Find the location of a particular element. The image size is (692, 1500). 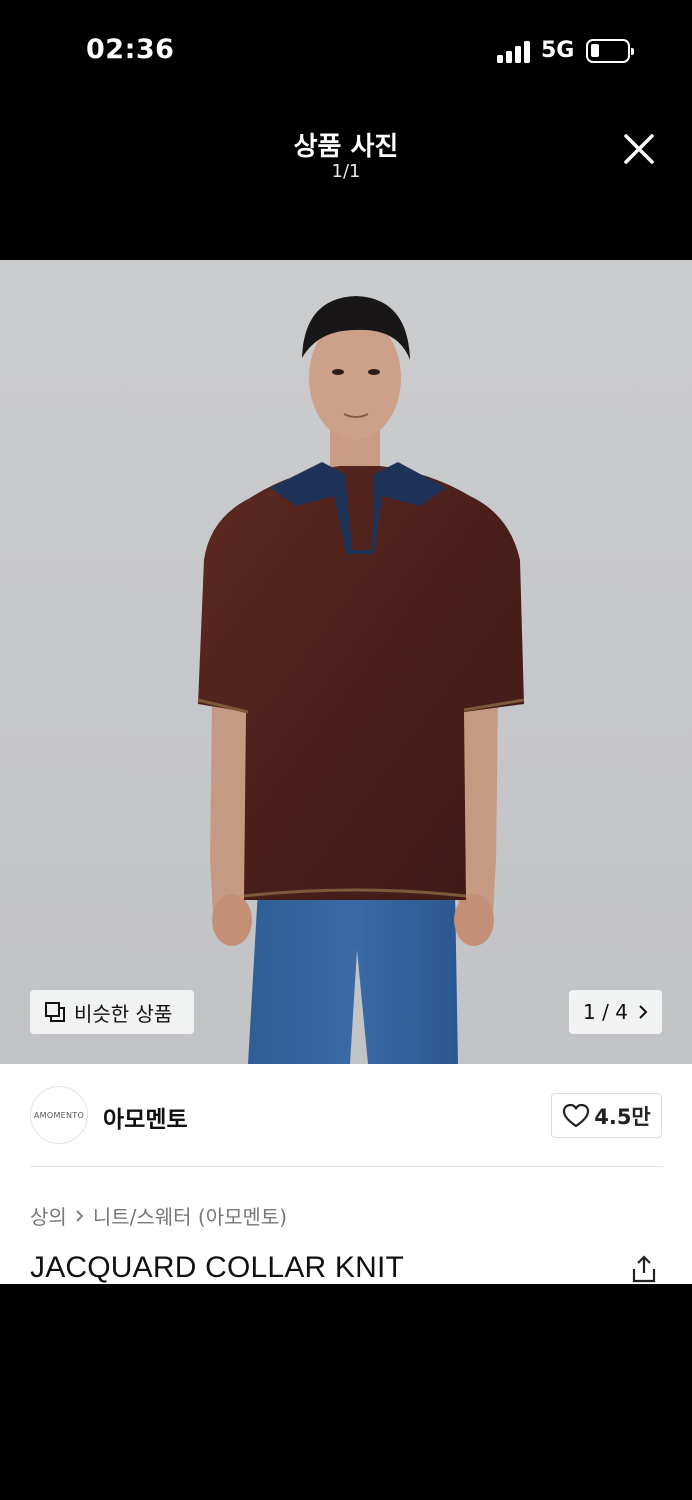

breadcrumb: 상의 니트/스웨터 (아모멘토) is located at coordinates (158, 1215).